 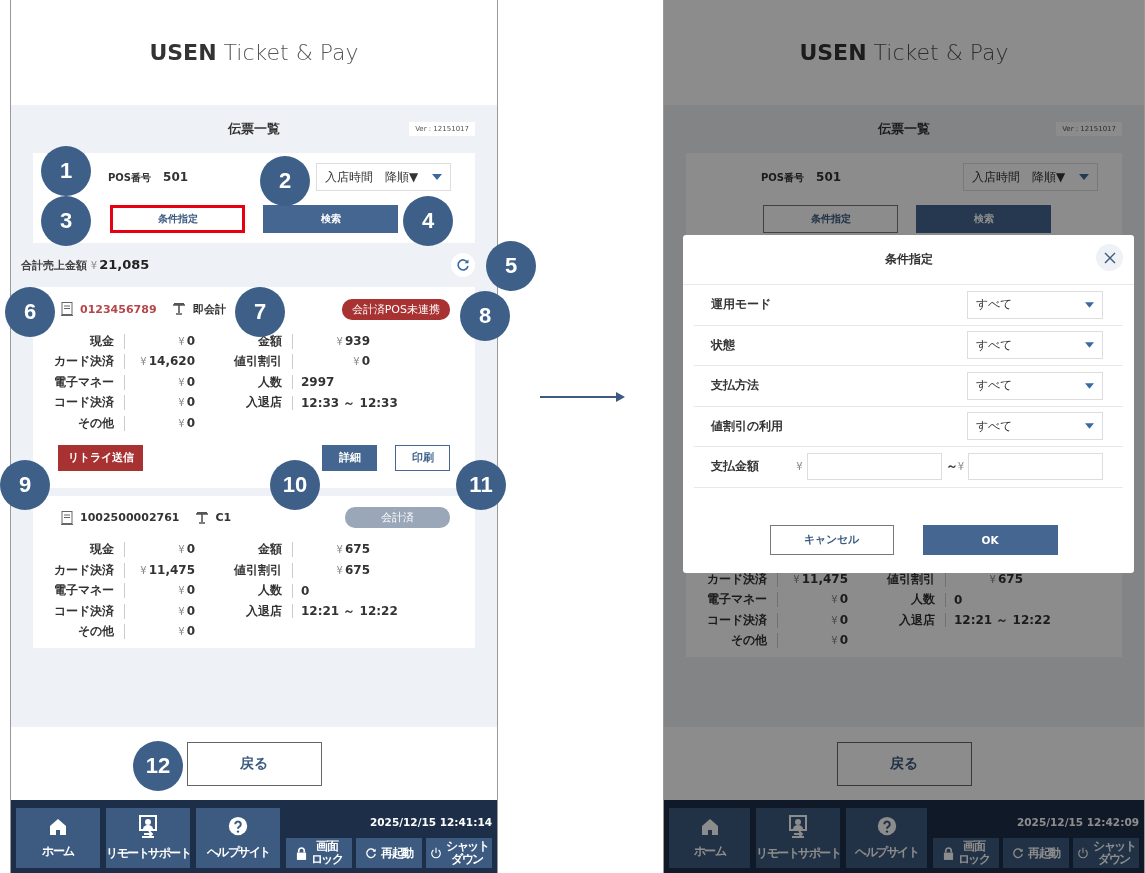 I want to click on table-name: 即会計, so click(x=209, y=309).